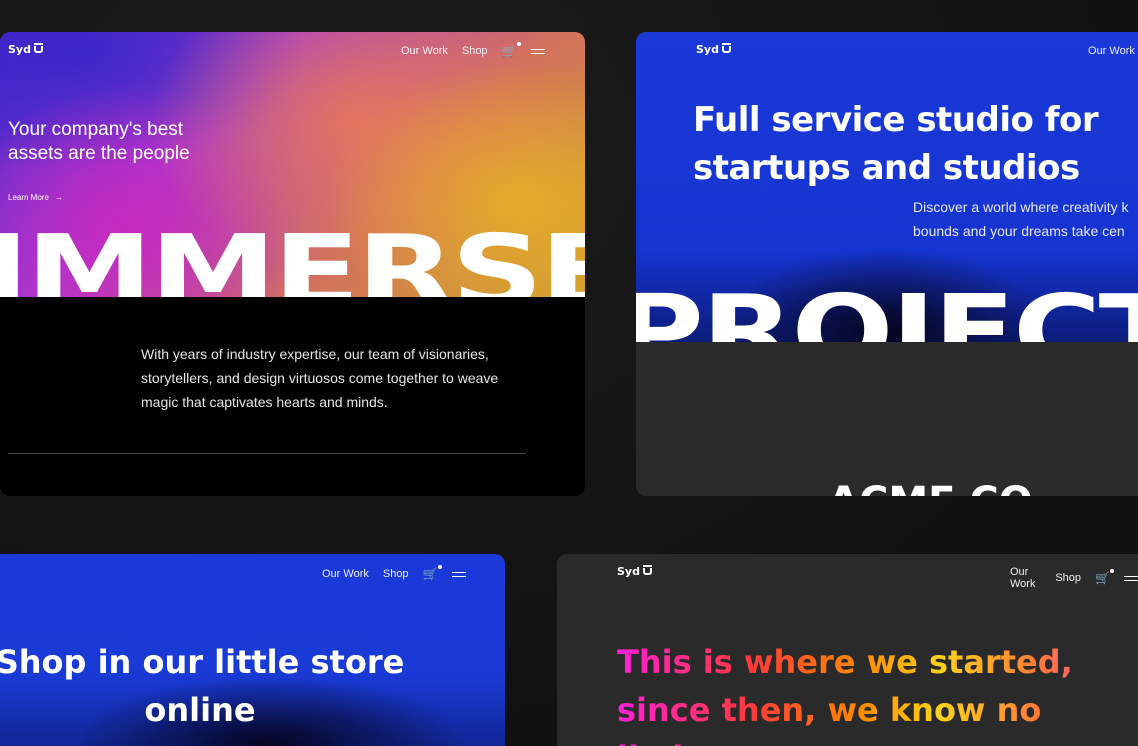  What do you see at coordinates (877, 740) in the screenshot?
I see `headline-line-3: limits` at bounding box center [877, 740].